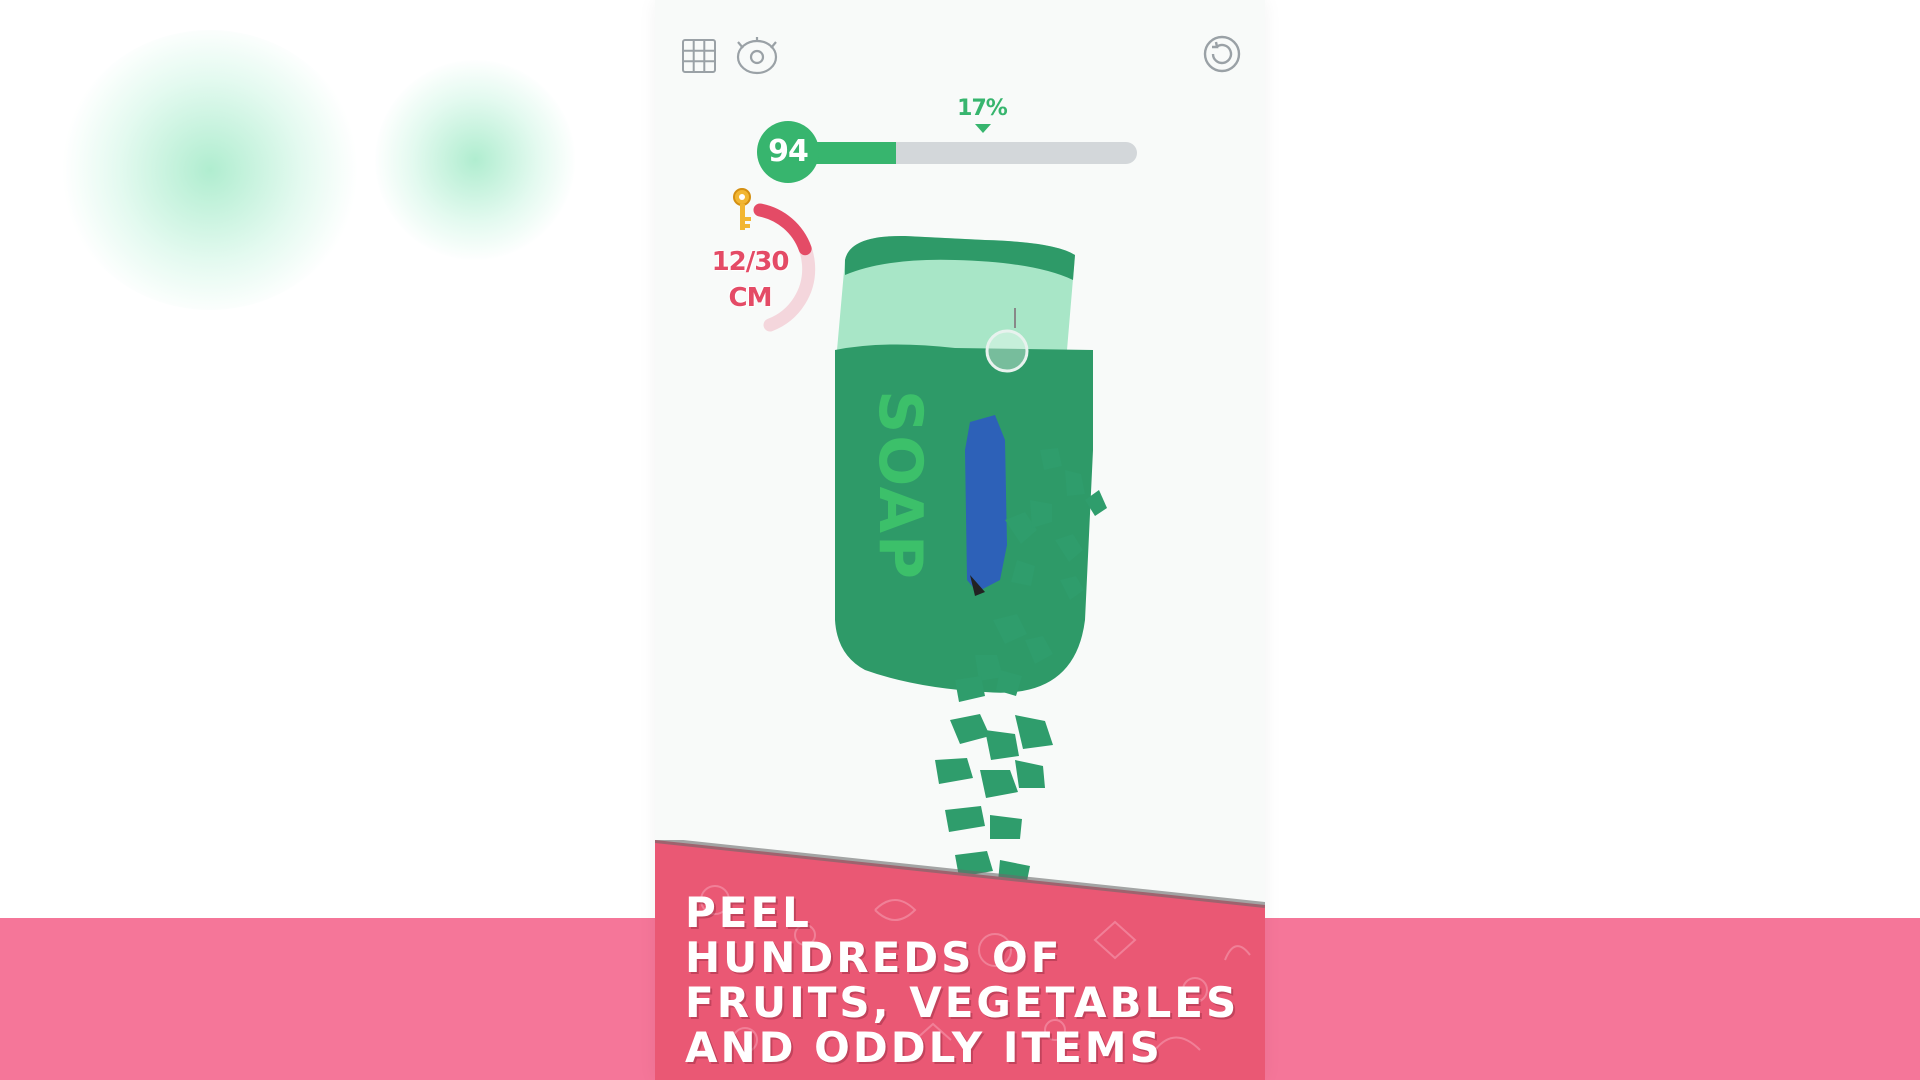 The image size is (1920, 1080). I want to click on grid-icon, so click(699, 56).